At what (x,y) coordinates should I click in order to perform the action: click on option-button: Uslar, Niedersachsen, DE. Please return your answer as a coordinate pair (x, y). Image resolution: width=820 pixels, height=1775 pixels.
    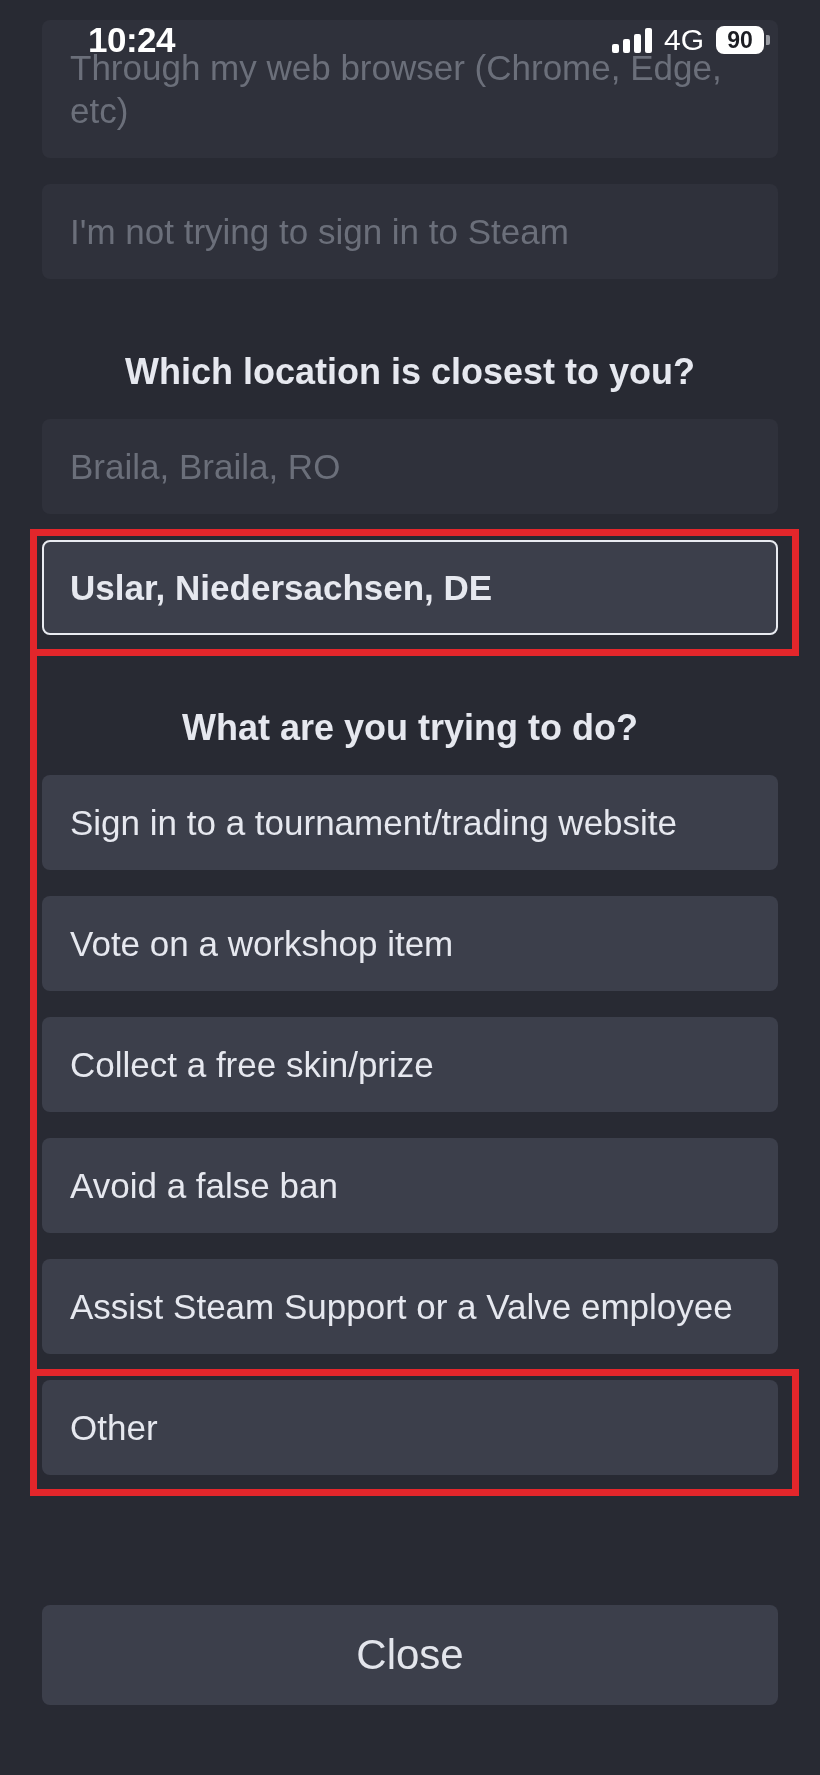
    Looking at the image, I should click on (410, 587).